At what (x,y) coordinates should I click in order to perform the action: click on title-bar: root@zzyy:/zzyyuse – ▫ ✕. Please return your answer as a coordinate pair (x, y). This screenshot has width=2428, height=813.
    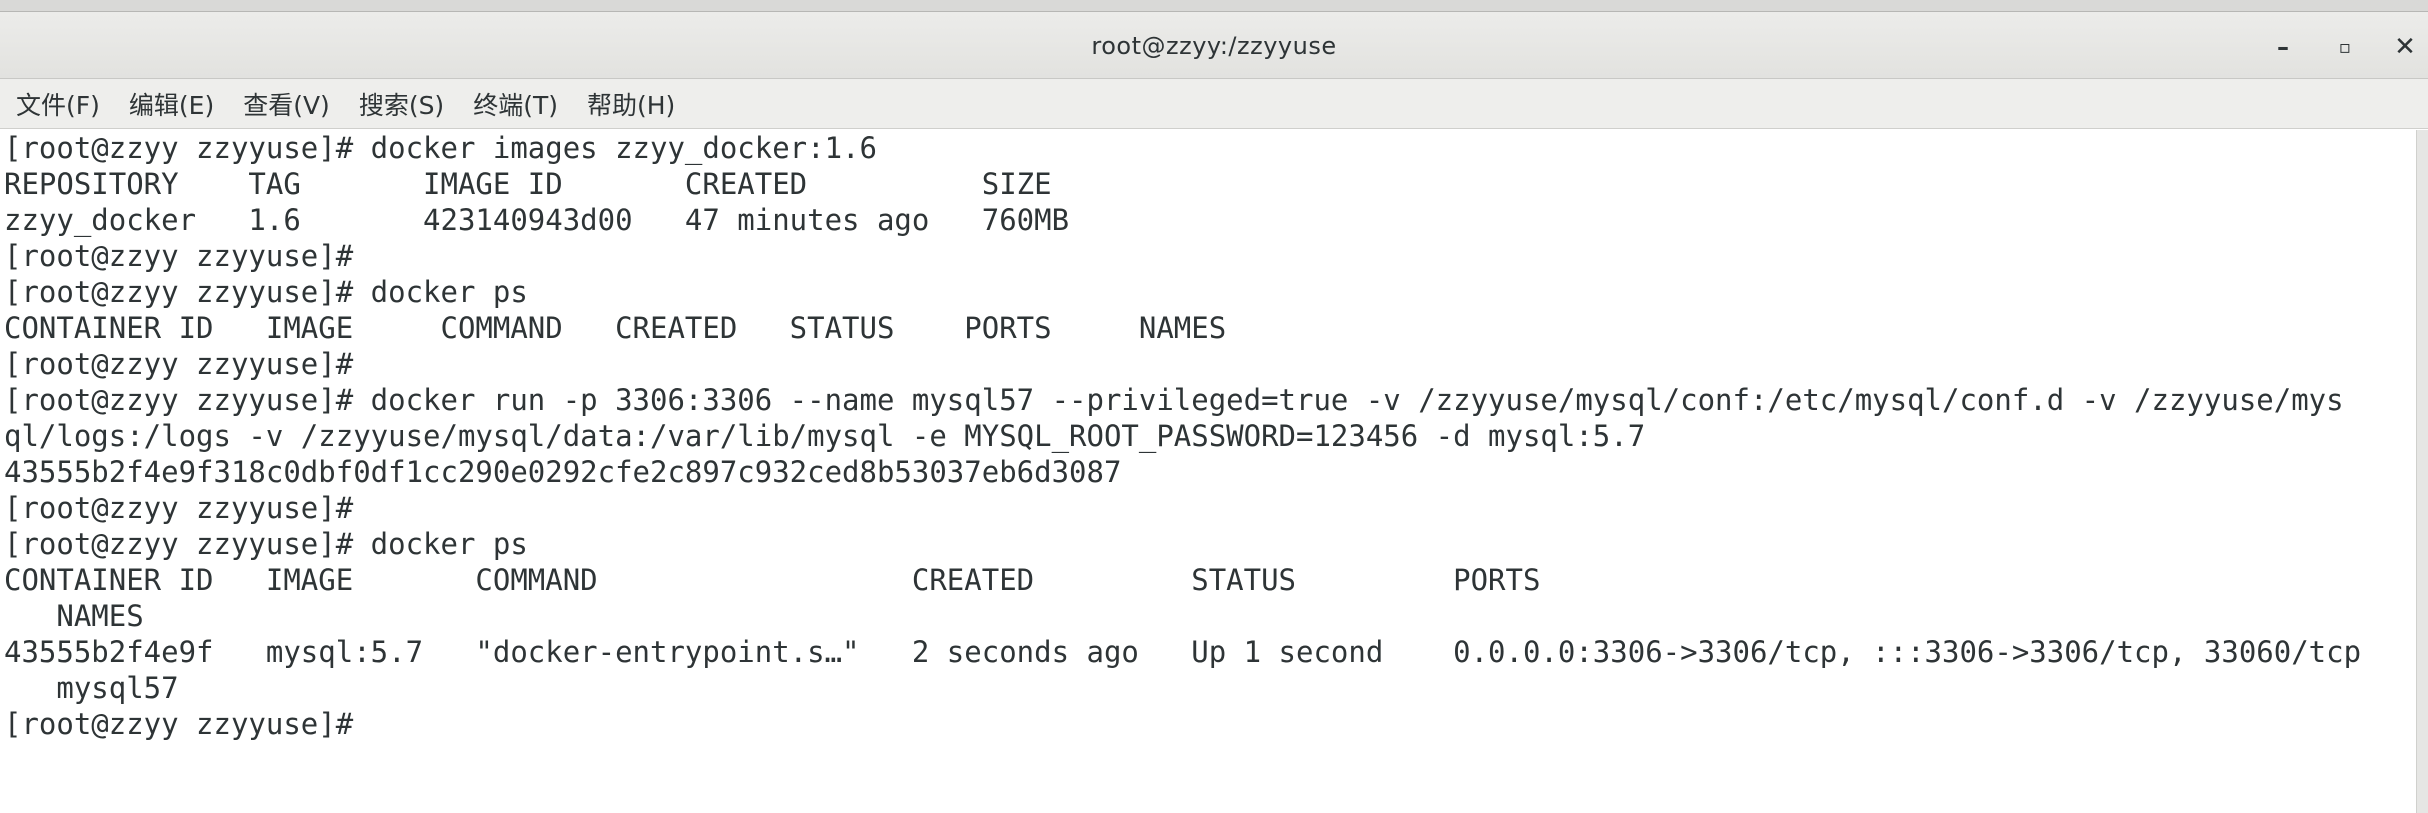
    Looking at the image, I should click on (1214, 45).